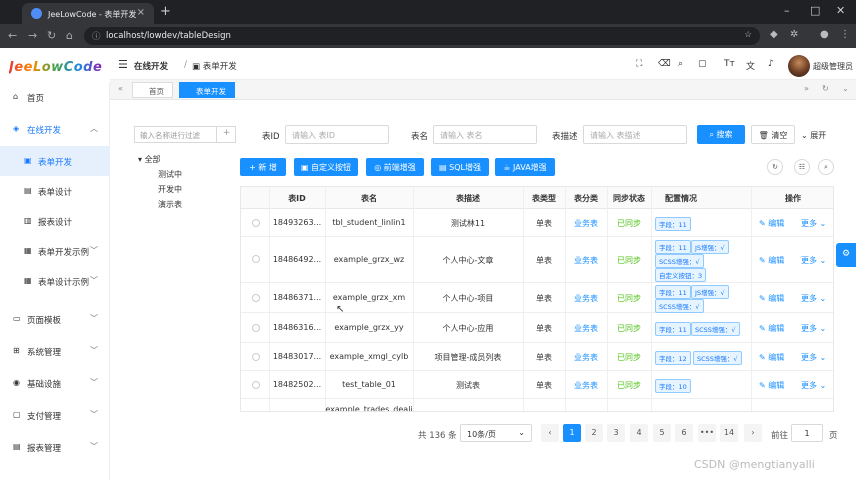  Describe the element at coordinates (846, 255) in the screenshot. I see `settings-float-button: ⚙` at that location.